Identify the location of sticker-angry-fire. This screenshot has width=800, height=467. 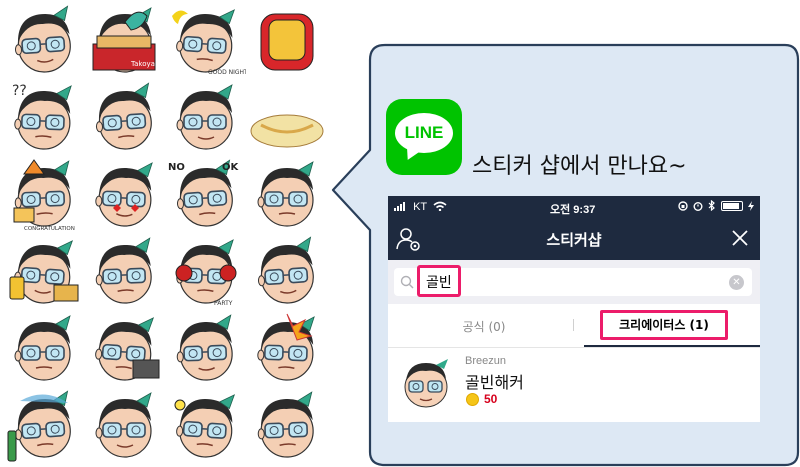
(287, 348).